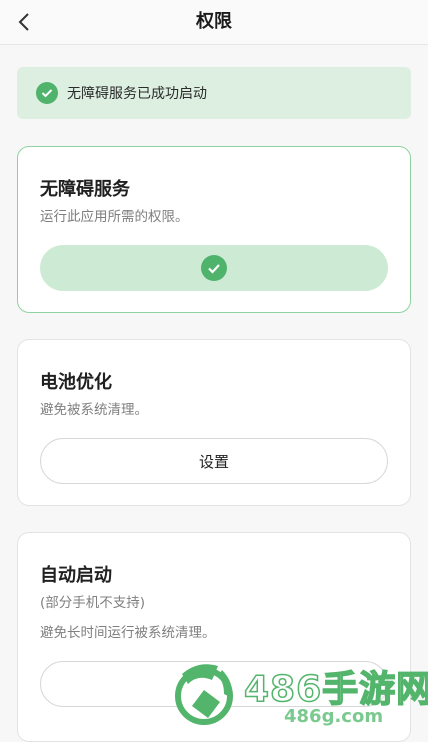  Describe the element at coordinates (76, 575) in the screenshot. I see `card-title: 自动启动` at that location.